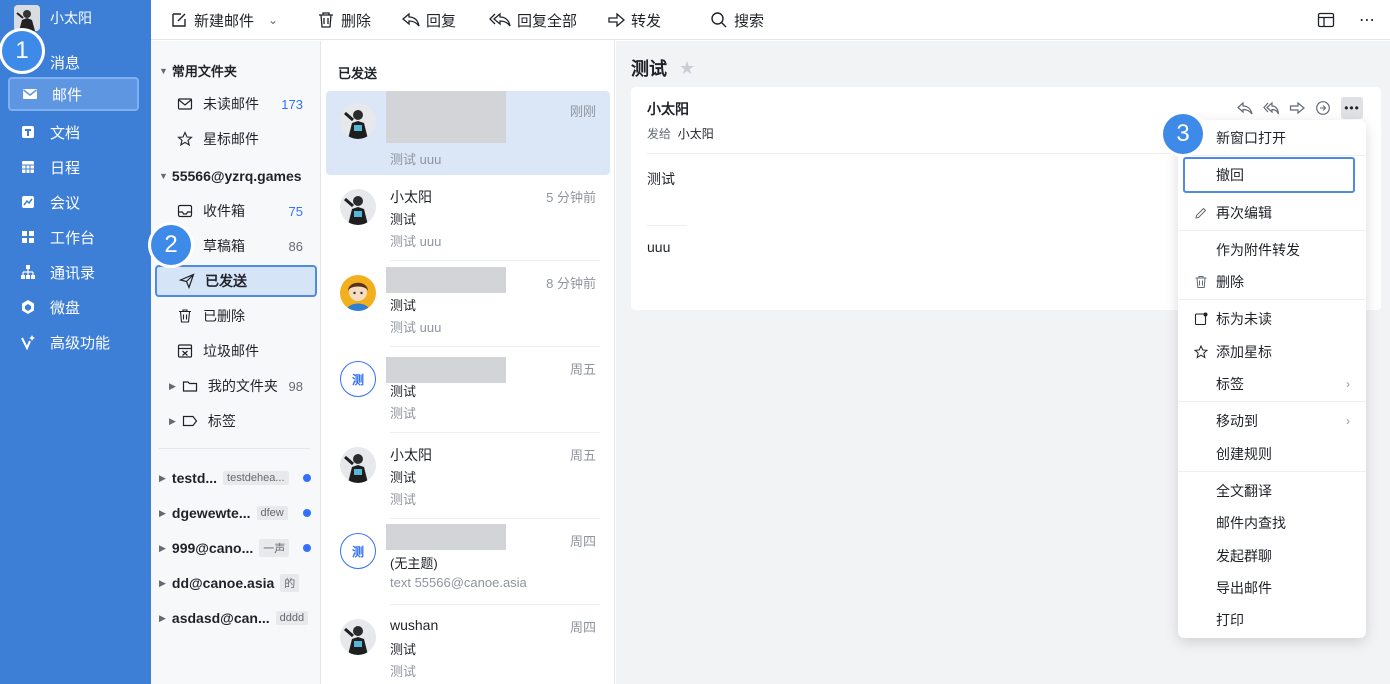 The width and height of the screenshot is (1390, 684). I want to click on reply-button: 回复, so click(429, 20).